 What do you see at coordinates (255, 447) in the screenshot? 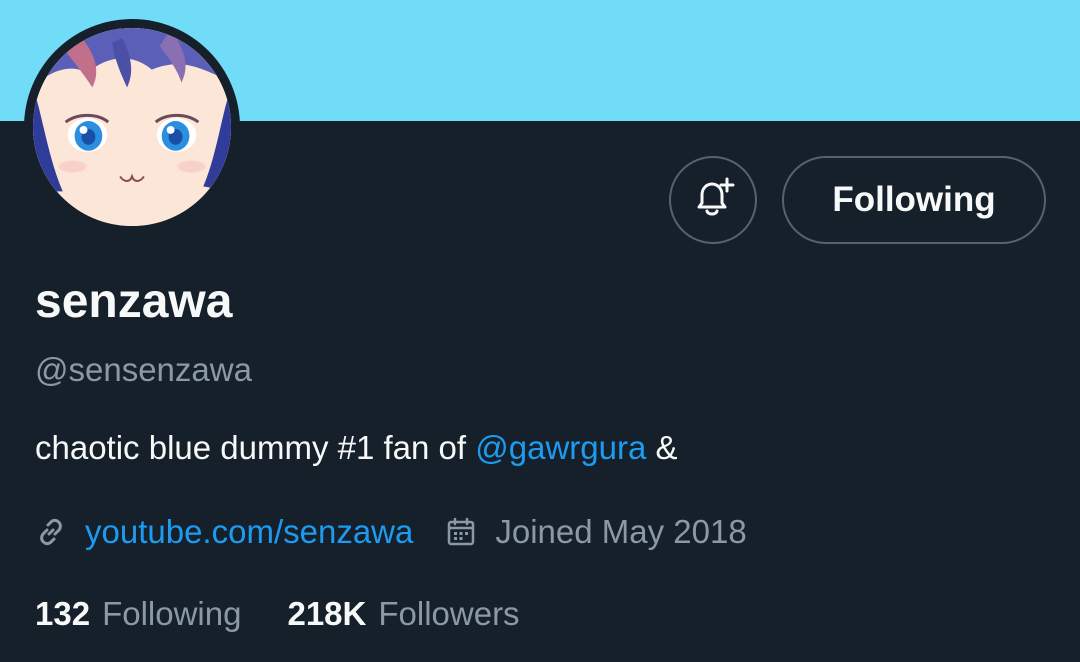
I see `bio-text: chaotic blue dummy #1 fan of` at bounding box center [255, 447].